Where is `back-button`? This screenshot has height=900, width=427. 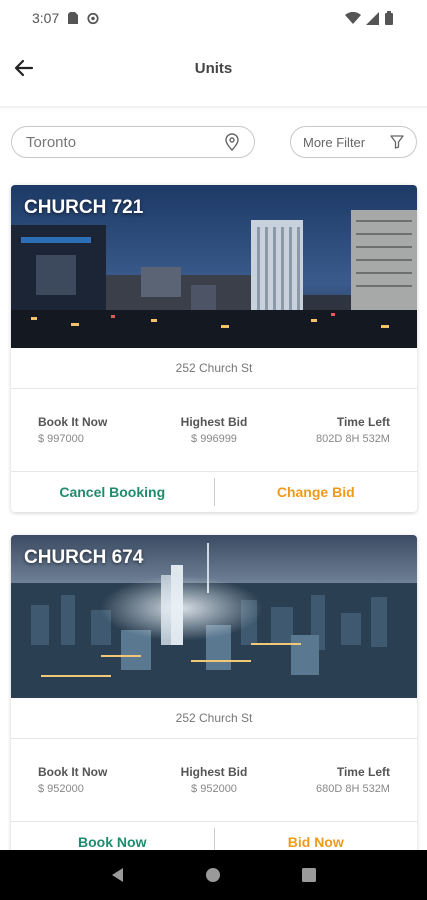 back-button is located at coordinates (24, 68).